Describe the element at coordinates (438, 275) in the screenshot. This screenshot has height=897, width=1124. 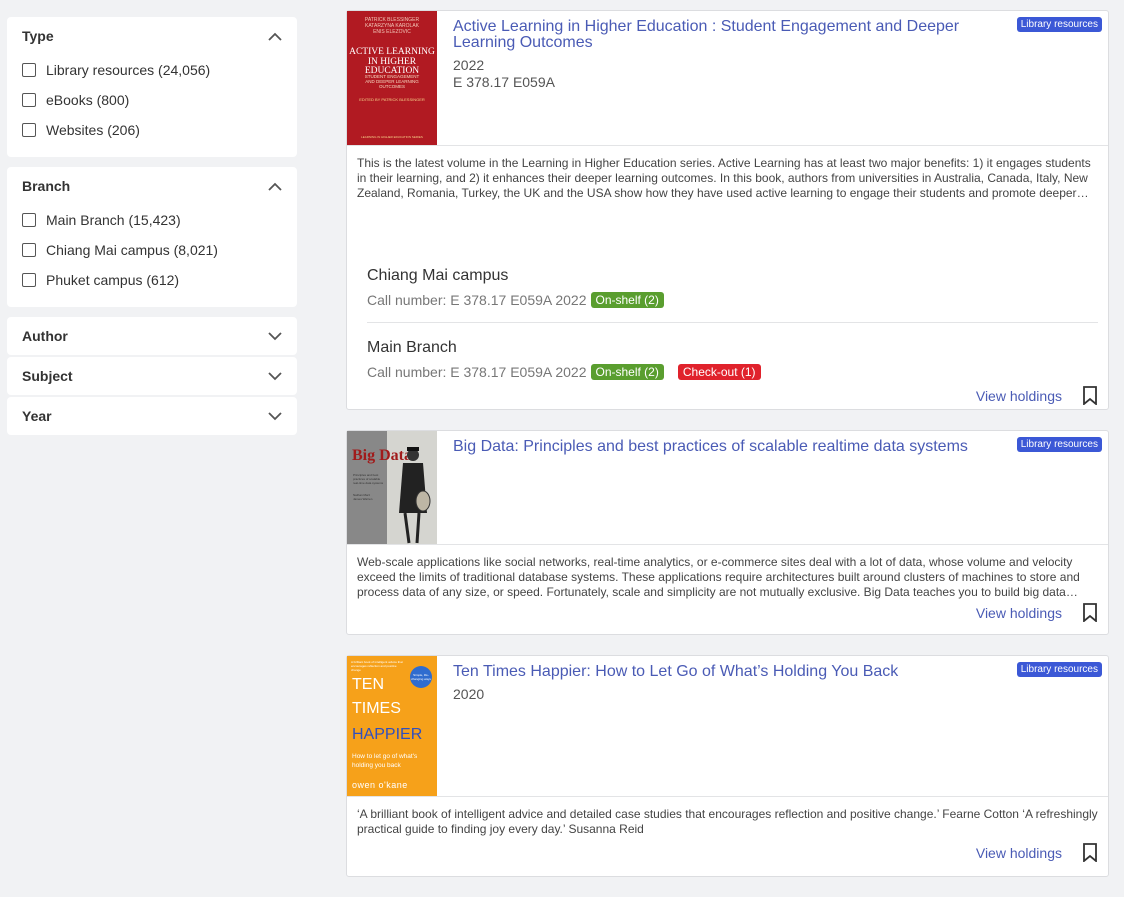
I see `holding-branch: Chiang Mai campus` at that location.